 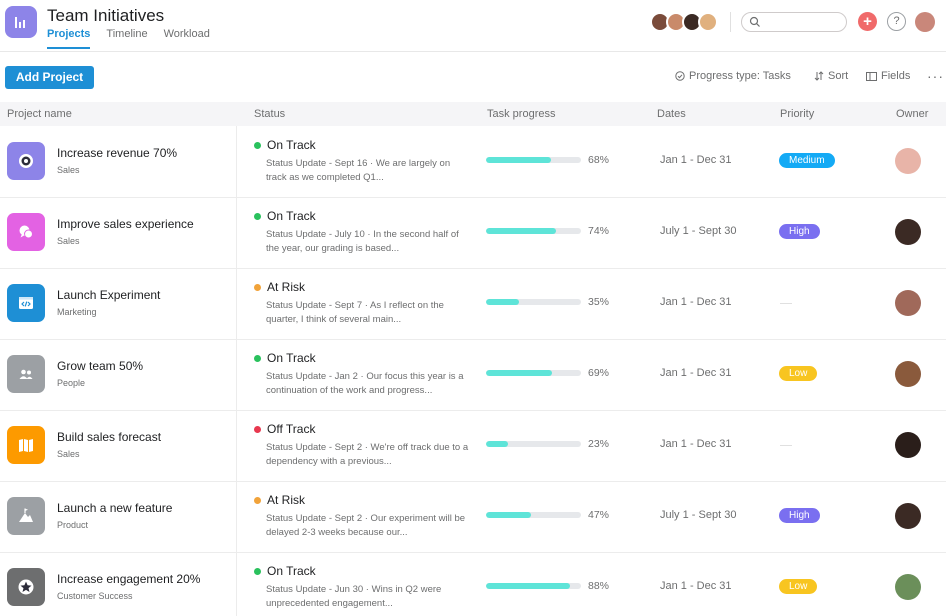 What do you see at coordinates (733, 76) in the screenshot?
I see `progress-type-button: Progress type: Tasks` at bounding box center [733, 76].